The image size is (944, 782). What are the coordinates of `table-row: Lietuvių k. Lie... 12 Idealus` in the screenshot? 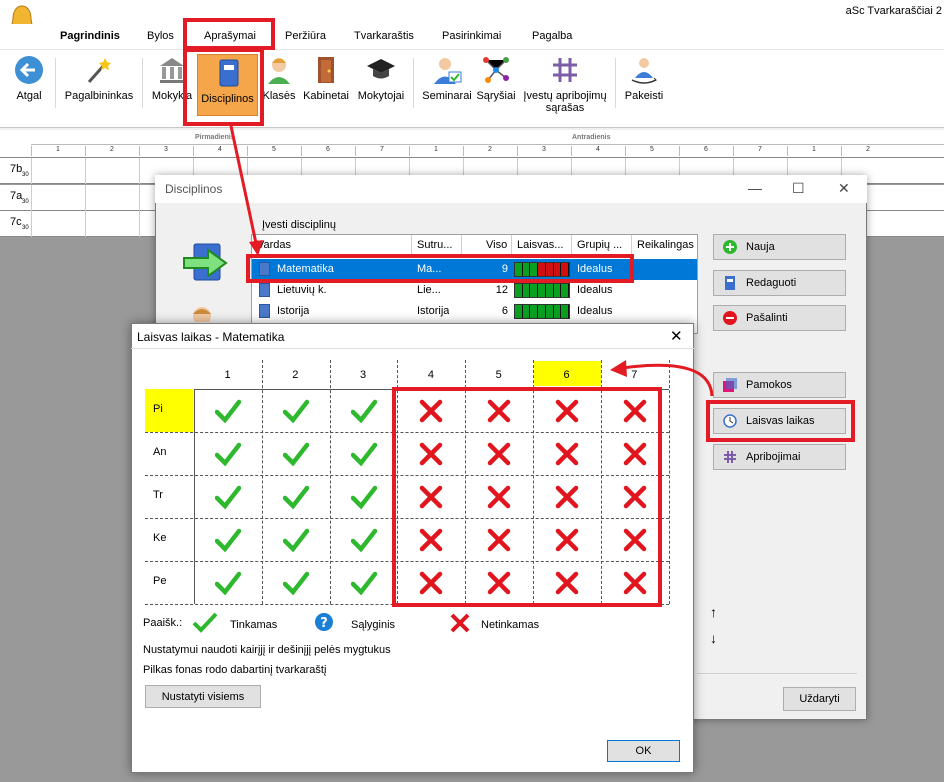 It's located at (474, 290).